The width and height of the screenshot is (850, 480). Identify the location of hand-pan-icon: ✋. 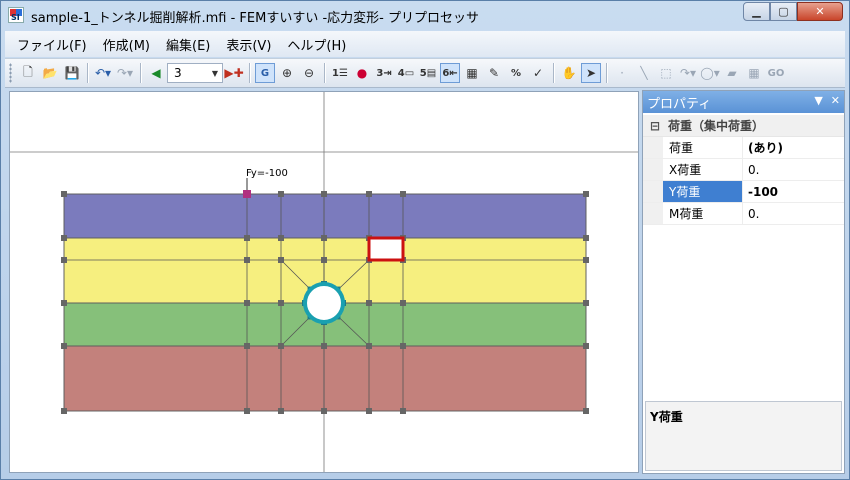
(569, 73).